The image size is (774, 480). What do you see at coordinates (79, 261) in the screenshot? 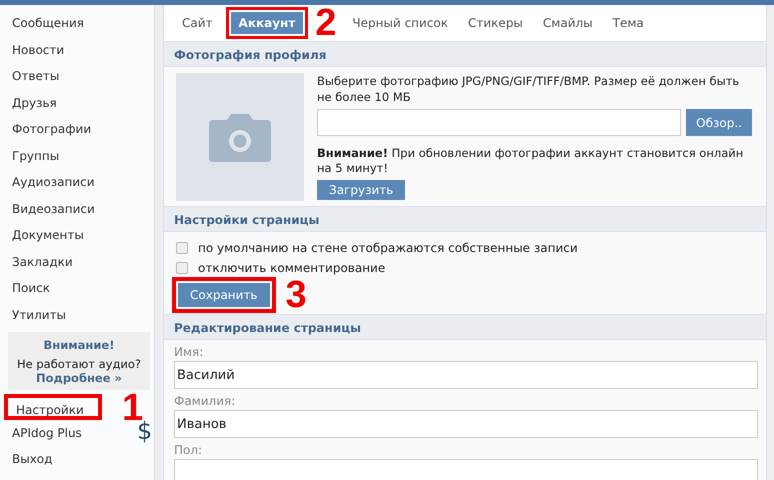
I see `sidebar-link: Закладки` at bounding box center [79, 261].